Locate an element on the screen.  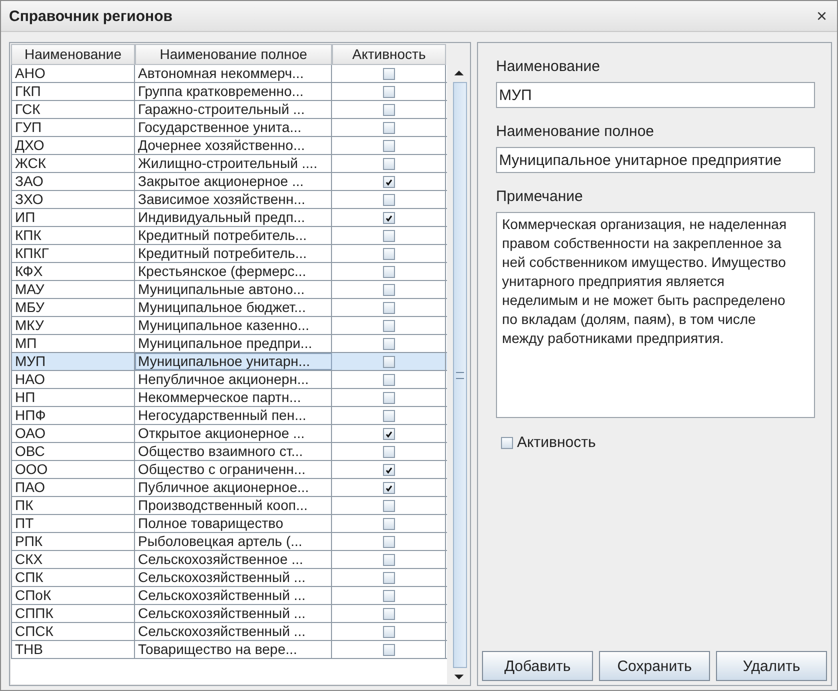
table-cell: РПК is located at coordinates (73, 541).